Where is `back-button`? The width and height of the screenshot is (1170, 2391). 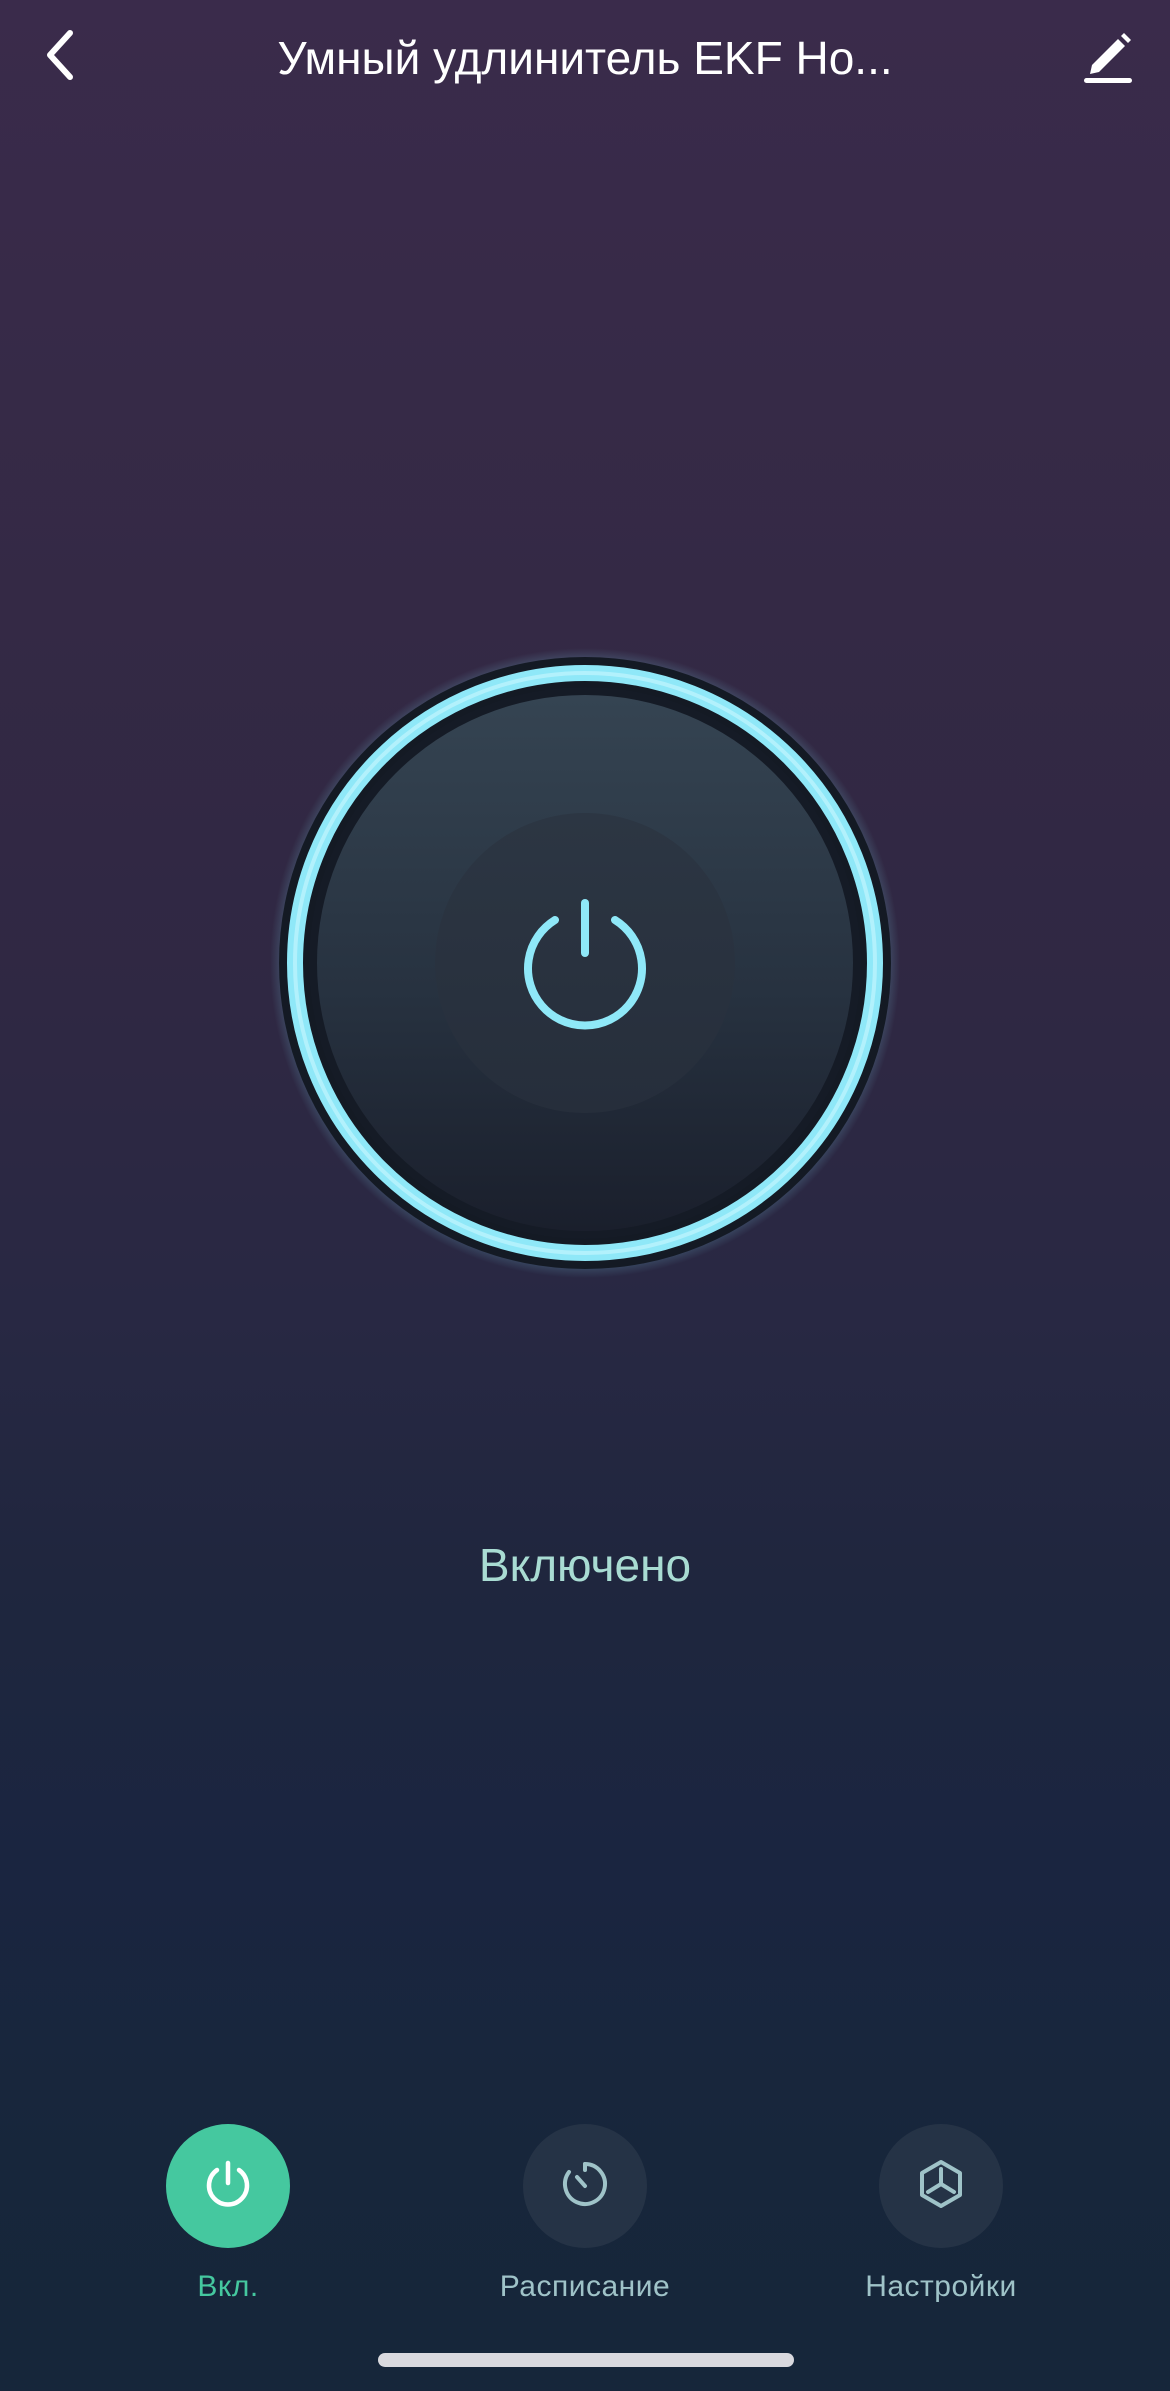
back-button is located at coordinates (60, 57).